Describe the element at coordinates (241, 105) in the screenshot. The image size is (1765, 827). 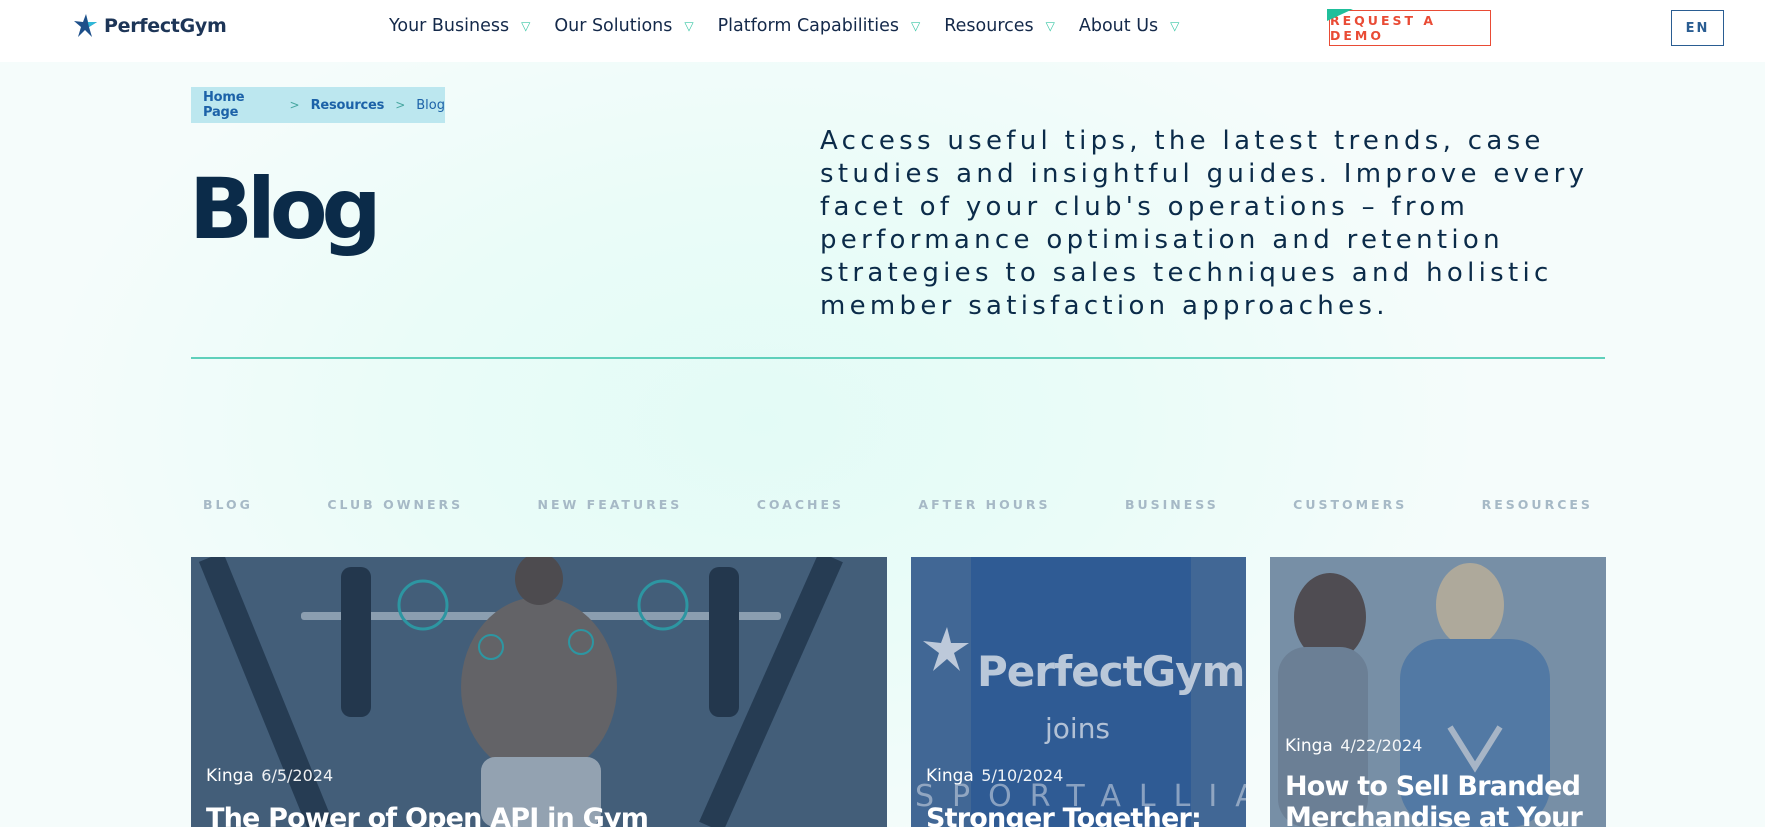
I see `breadcrumb-home-link: Home Page` at that location.